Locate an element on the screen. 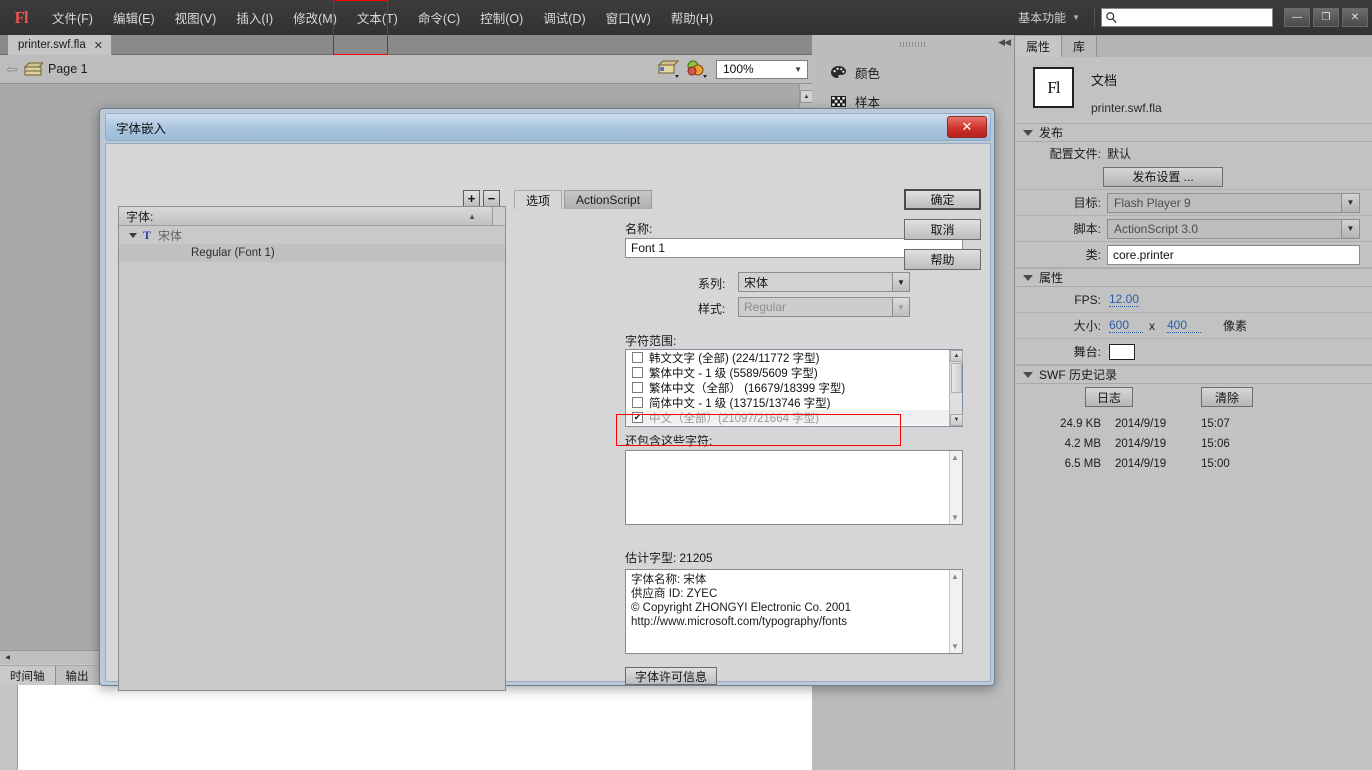  search-box is located at coordinates (1187, 17).